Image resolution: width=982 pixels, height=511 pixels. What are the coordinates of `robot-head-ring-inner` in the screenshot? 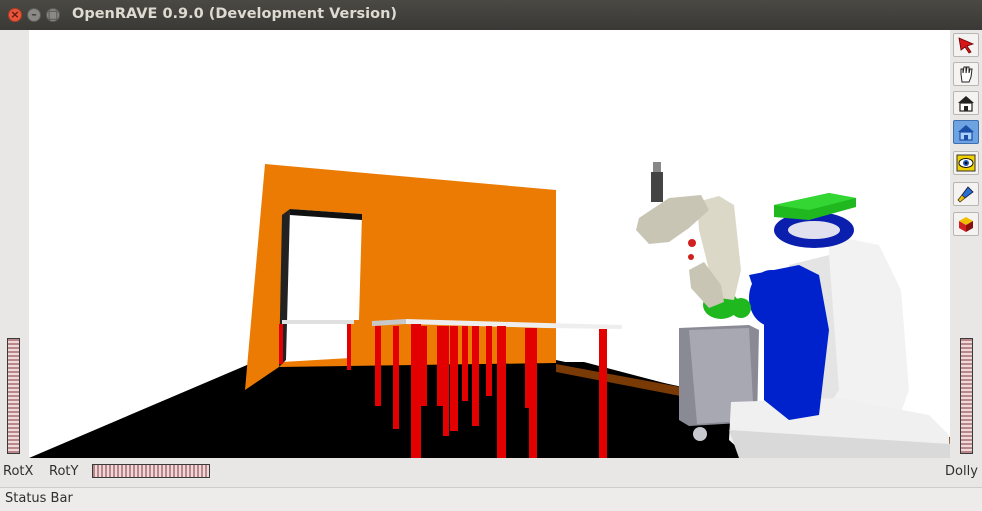 It's located at (814, 230).